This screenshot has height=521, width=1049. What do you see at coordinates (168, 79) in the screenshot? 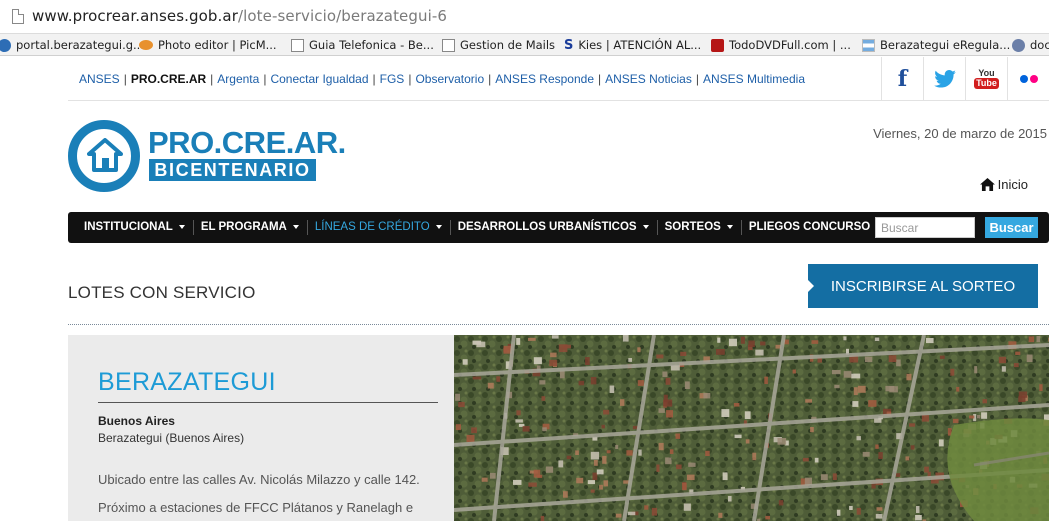
I see `link-procrear: PRO.CRE.AR` at bounding box center [168, 79].